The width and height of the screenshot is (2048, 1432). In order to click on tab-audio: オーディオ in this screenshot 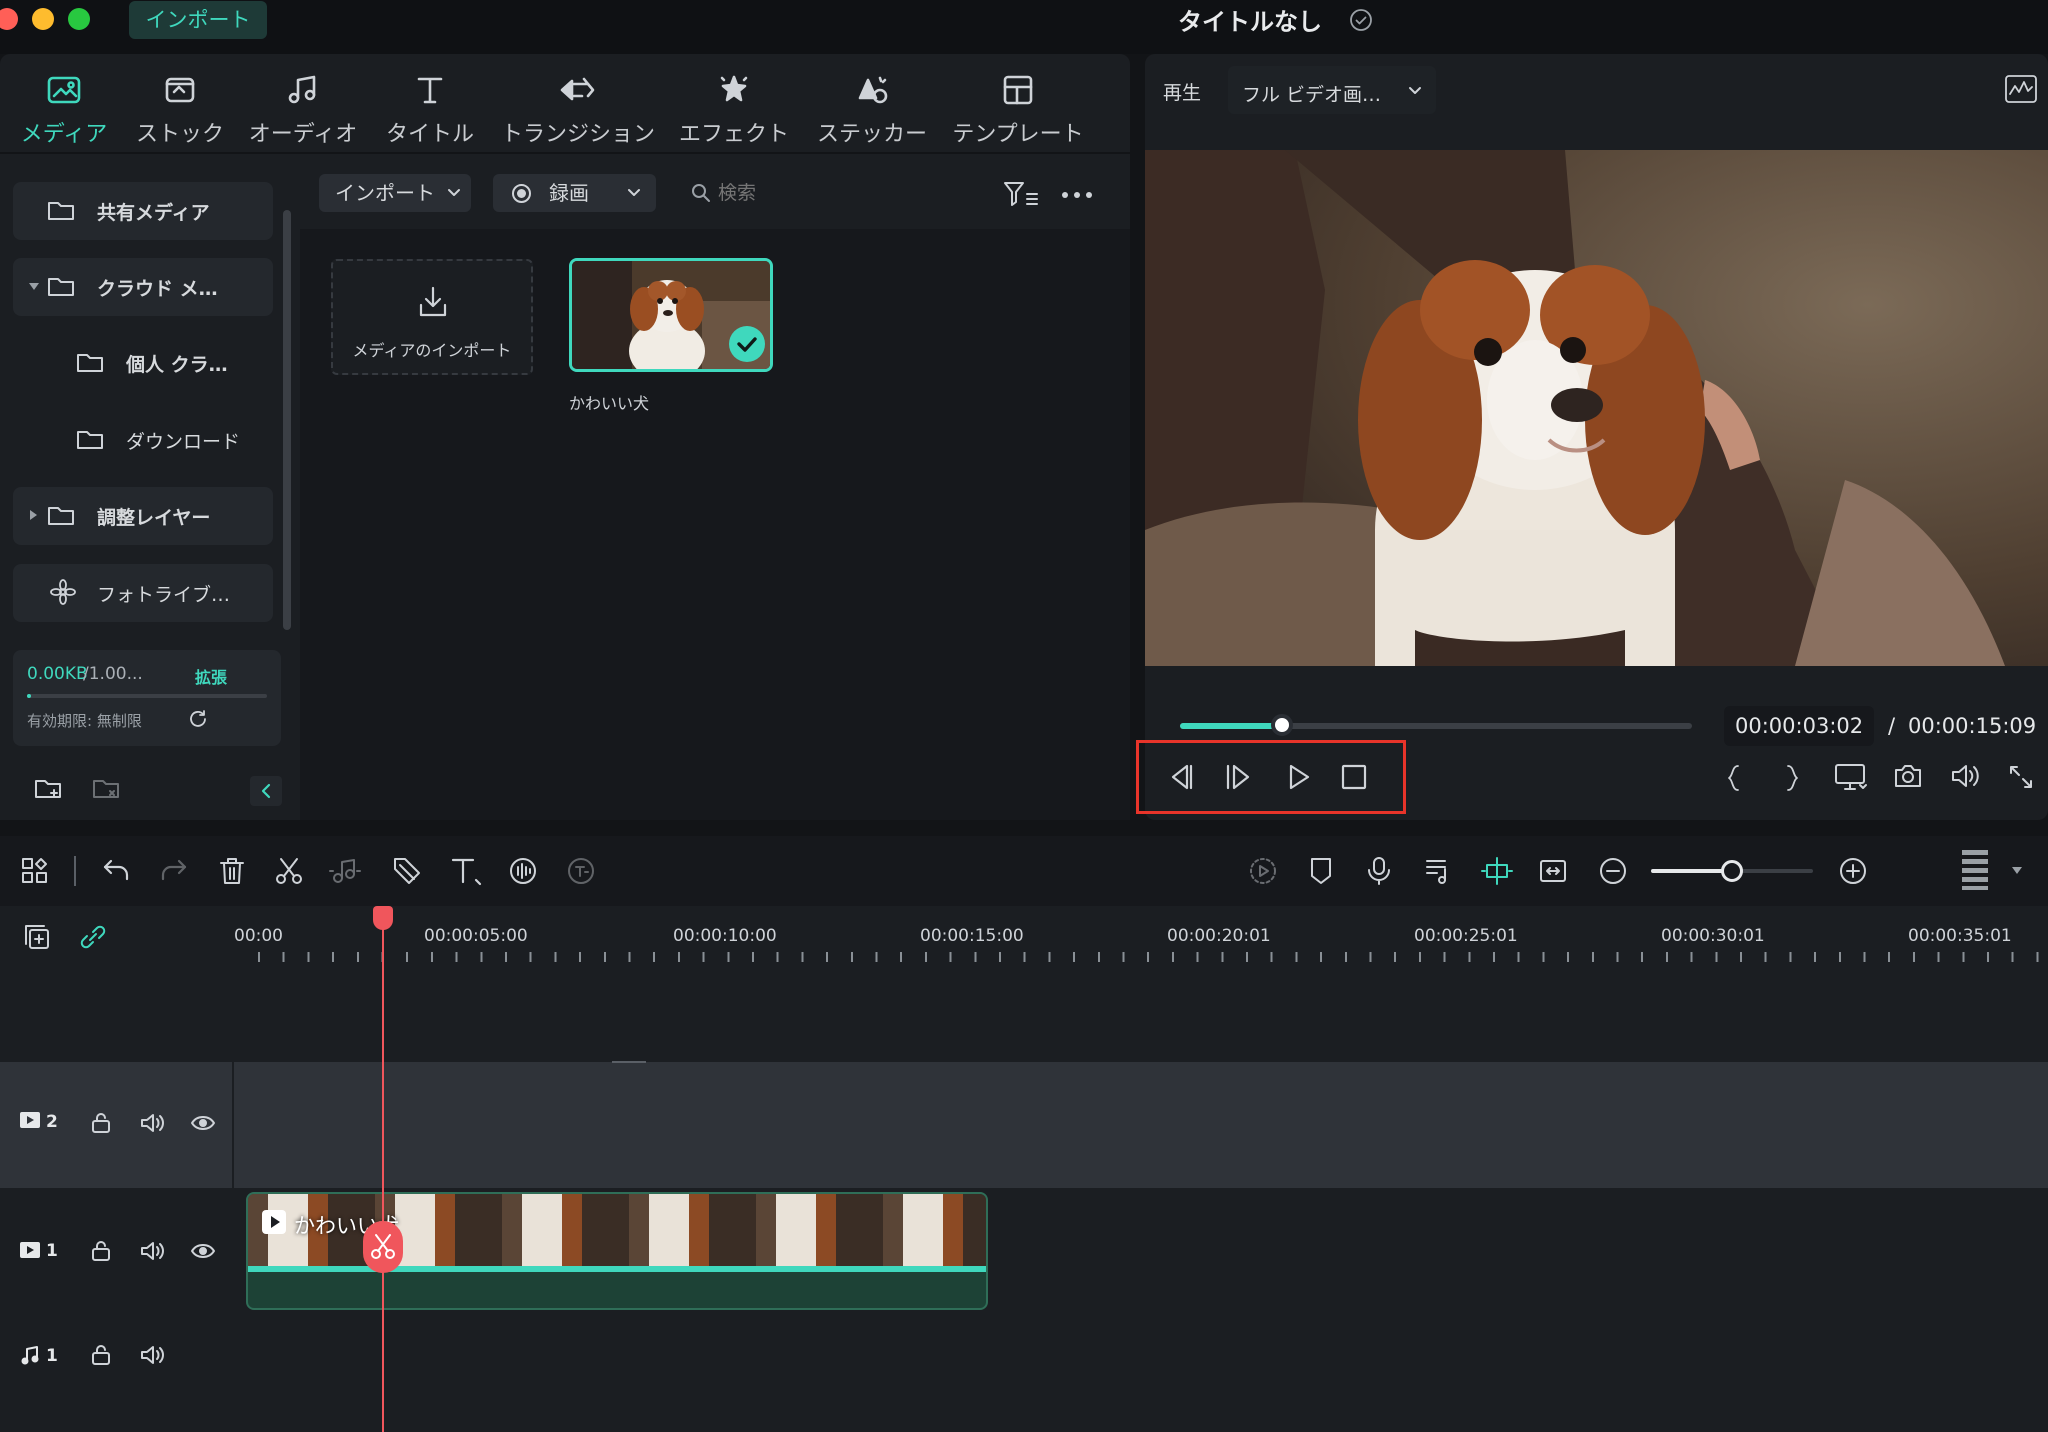, I will do `click(303, 108)`.